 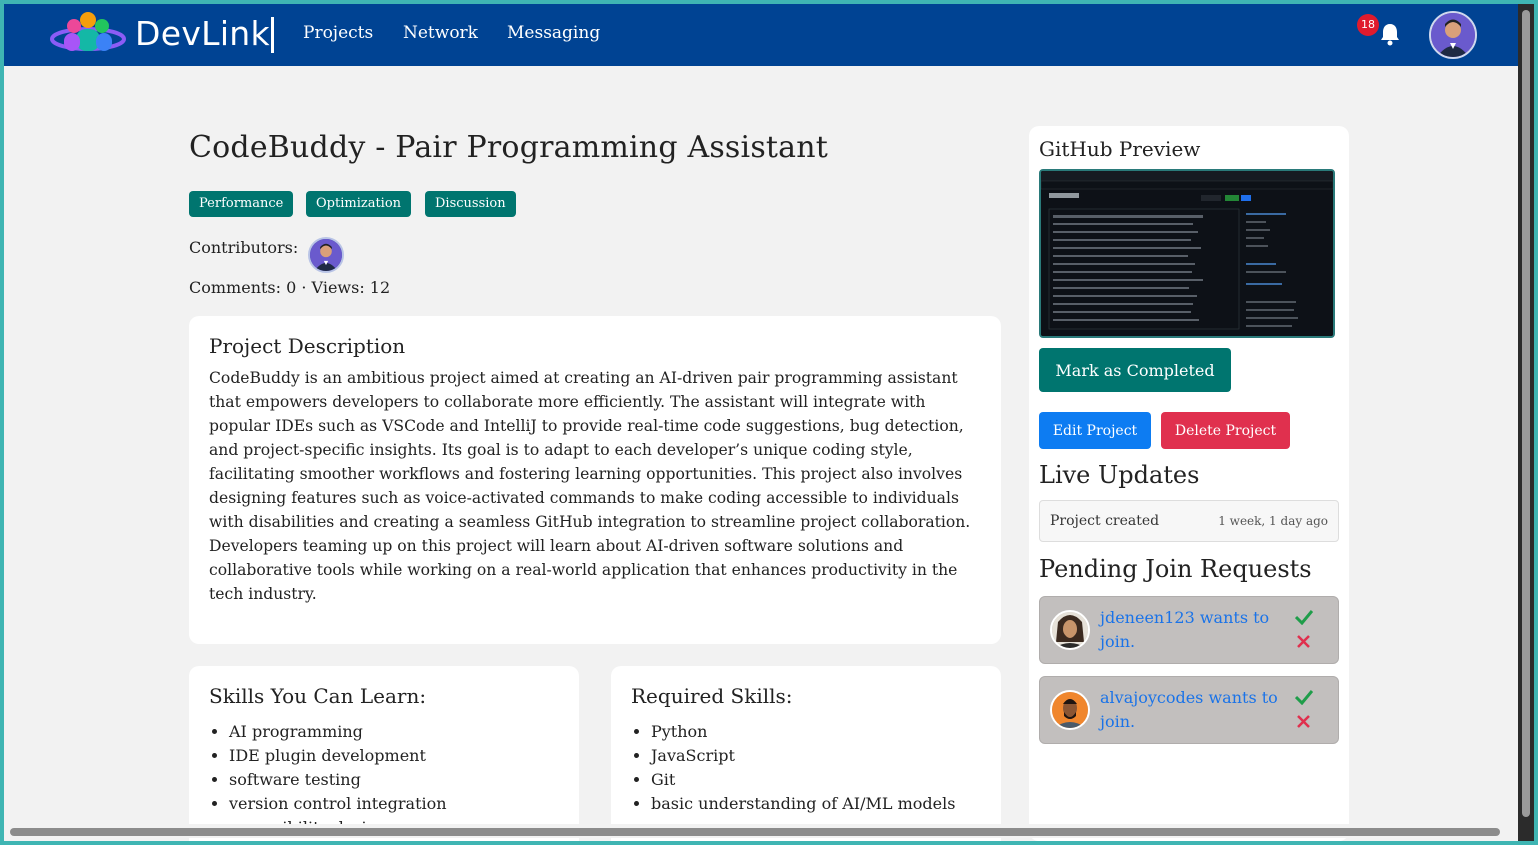 What do you see at coordinates (1120, 149) in the screenshot?
I see `github-preview-heading: GitHub Preview` at bounding box center [1120, 149].